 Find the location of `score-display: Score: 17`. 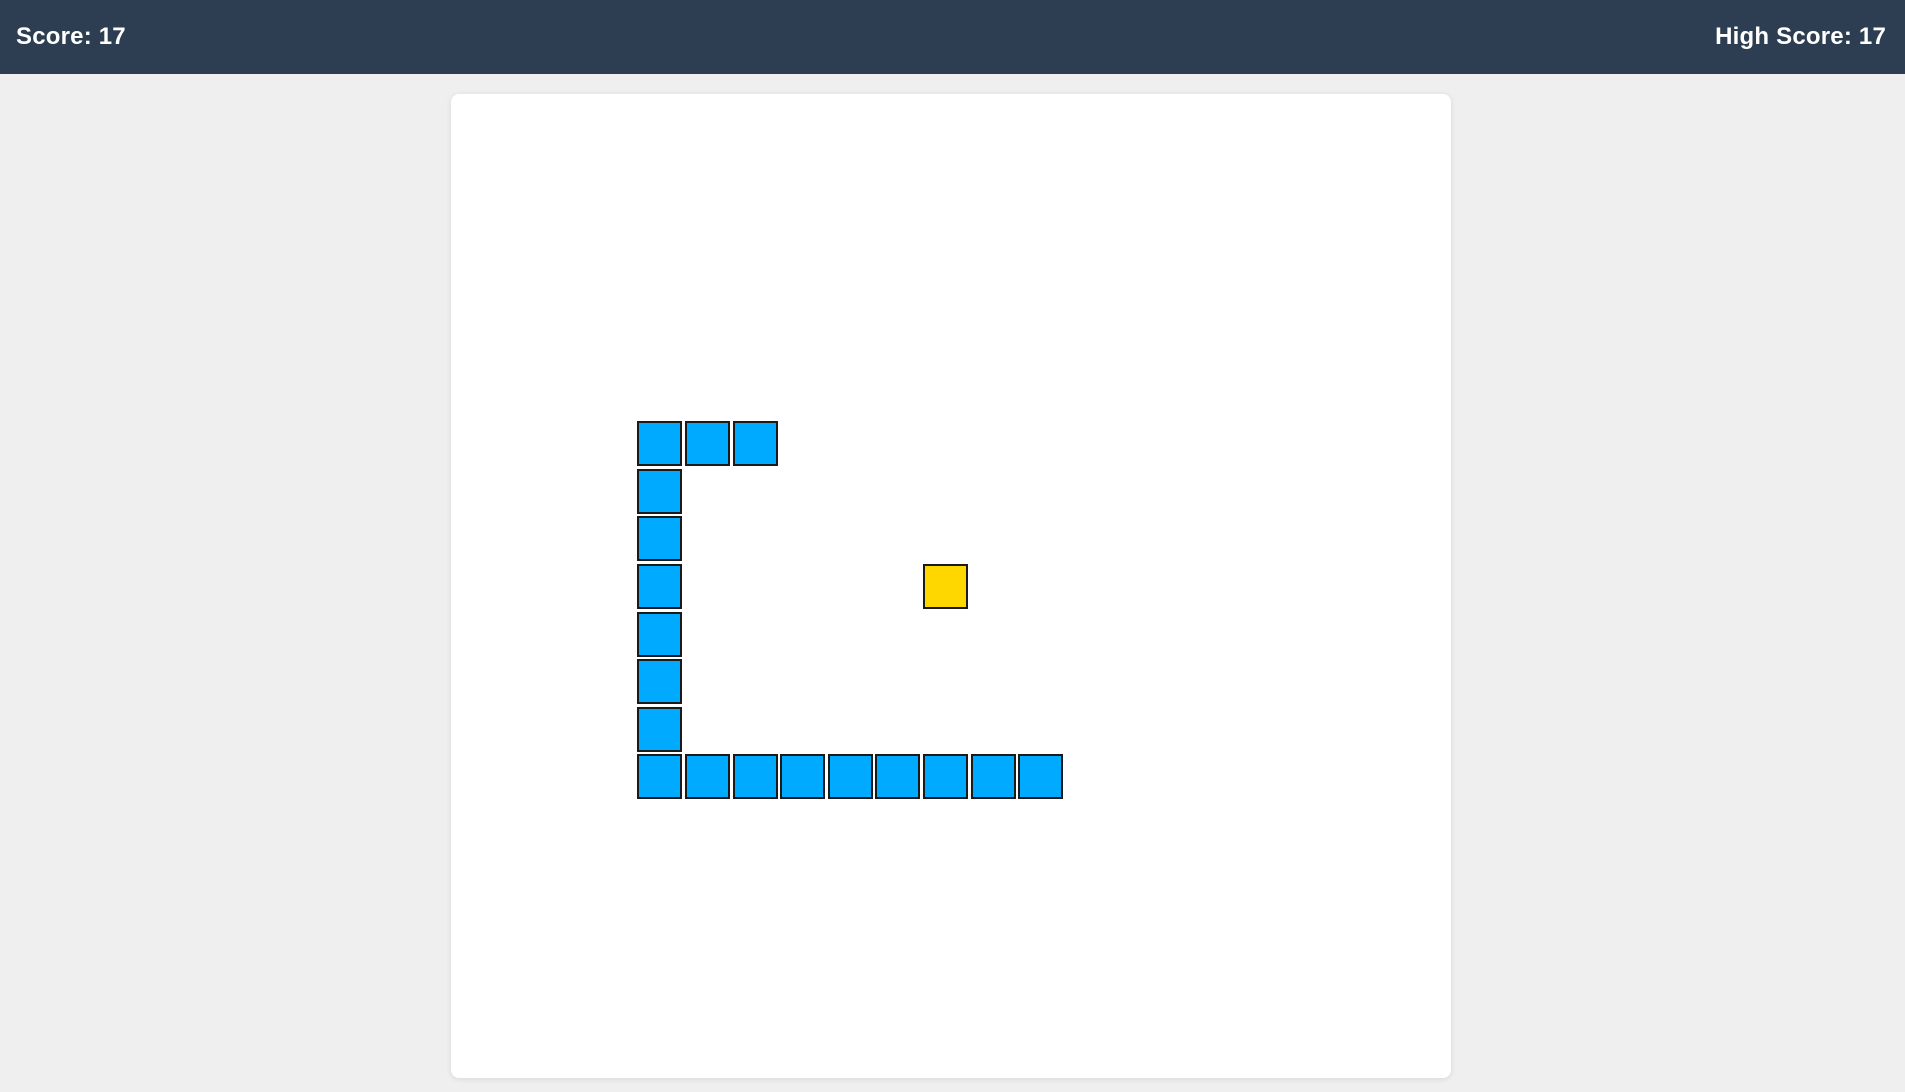

score-display: Score: 17 is located at coordinates (71, 36).